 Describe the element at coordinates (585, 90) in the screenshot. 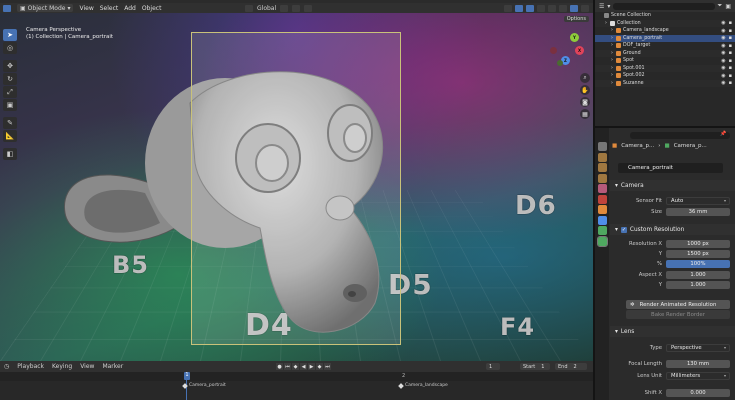

I see `pan-hand-icon: ✋` at that location.